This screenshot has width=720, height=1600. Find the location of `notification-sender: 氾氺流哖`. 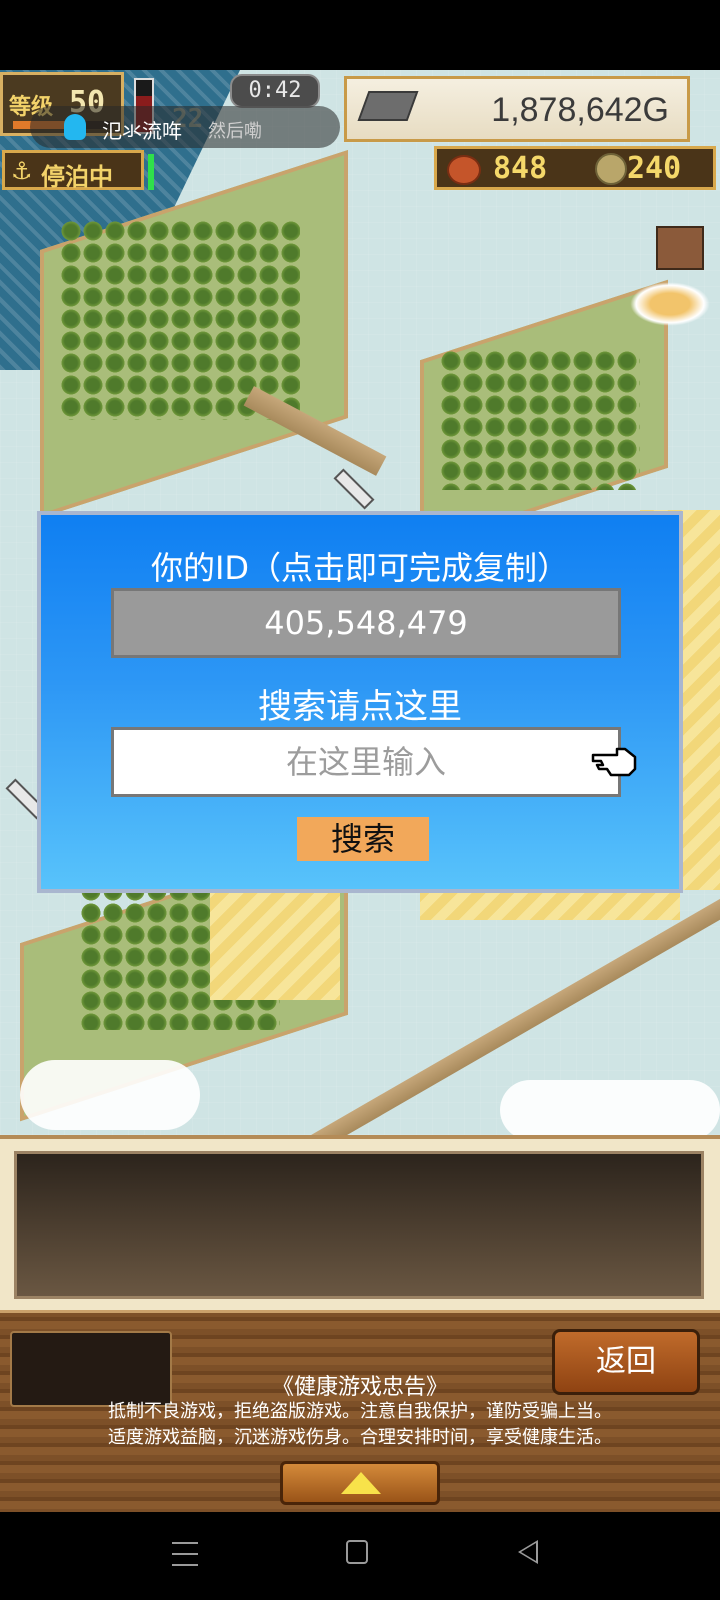

notification-sender: 氾氺流哖 is located at coordinates (142, 131).